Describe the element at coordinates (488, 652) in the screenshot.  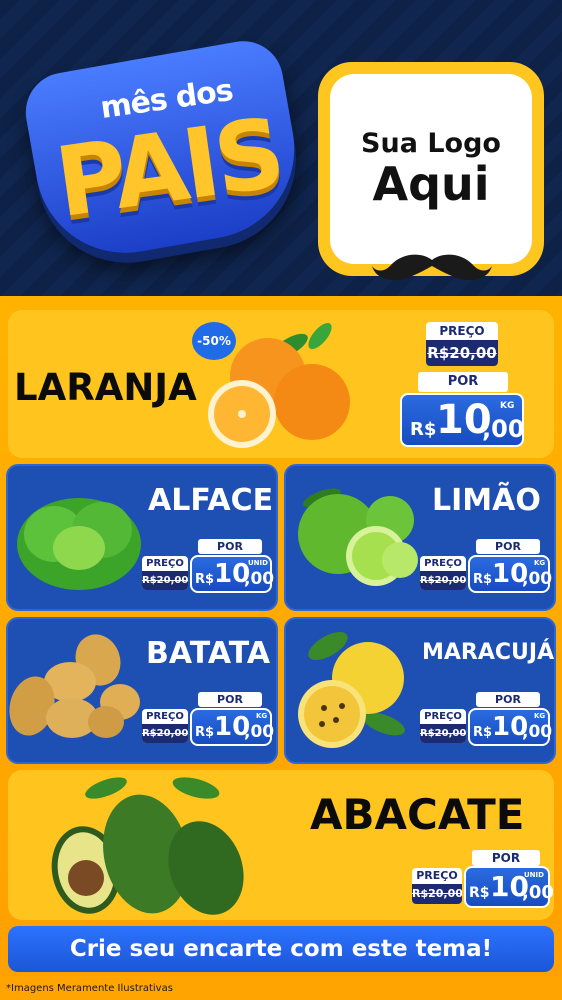
I see `product-name: MARACUJÁ` at that location.